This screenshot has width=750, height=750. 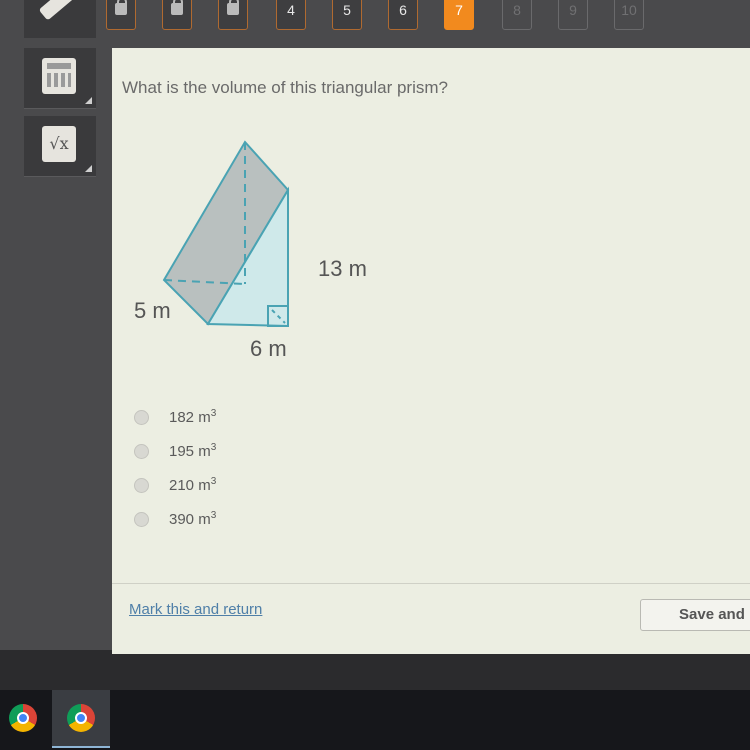 What do you see at coordinates (517, 15) in the screenshot?
I see `question-8-button: 8` at bounding box center [517, 15].